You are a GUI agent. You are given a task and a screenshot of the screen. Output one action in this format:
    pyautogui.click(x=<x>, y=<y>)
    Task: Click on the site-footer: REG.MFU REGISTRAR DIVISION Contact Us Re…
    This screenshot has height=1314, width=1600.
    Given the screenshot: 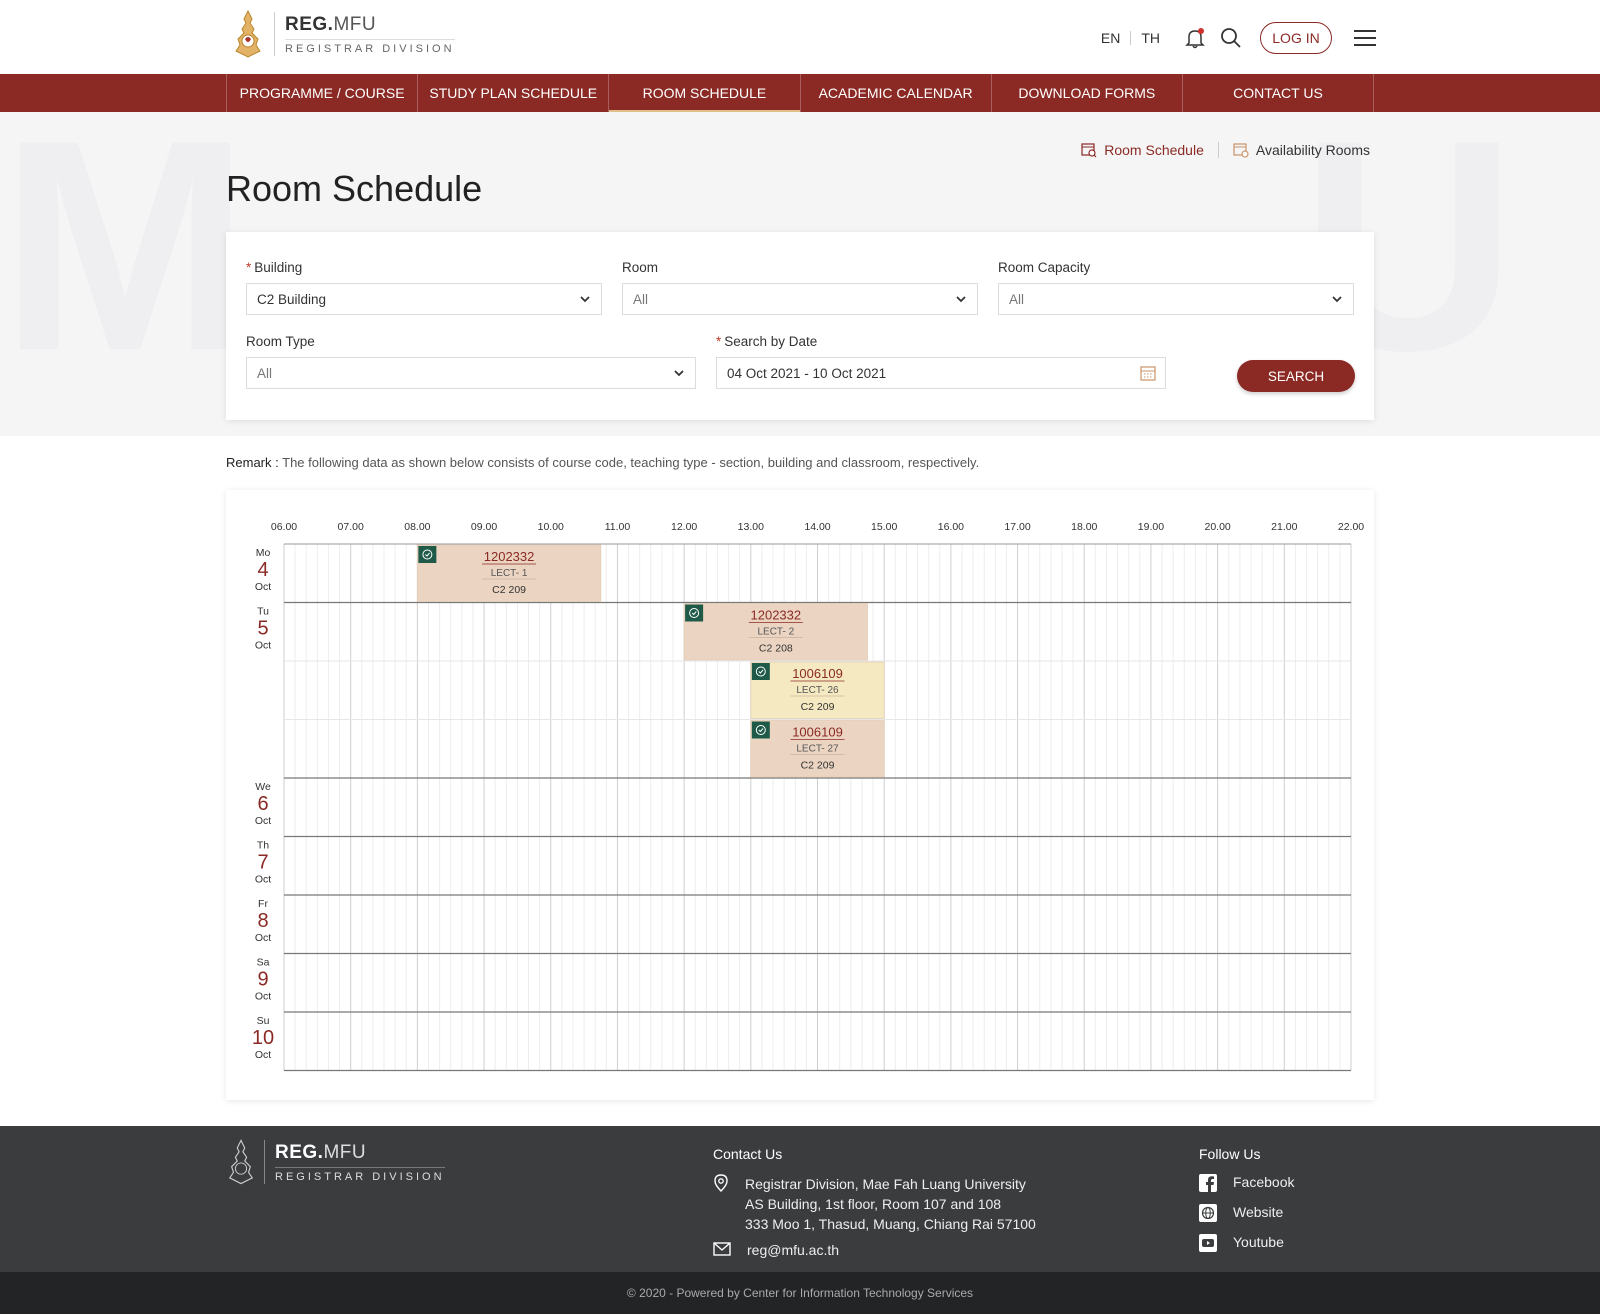 What is the action you would take?
    pyautogui.click(x=800, y=1199)
    